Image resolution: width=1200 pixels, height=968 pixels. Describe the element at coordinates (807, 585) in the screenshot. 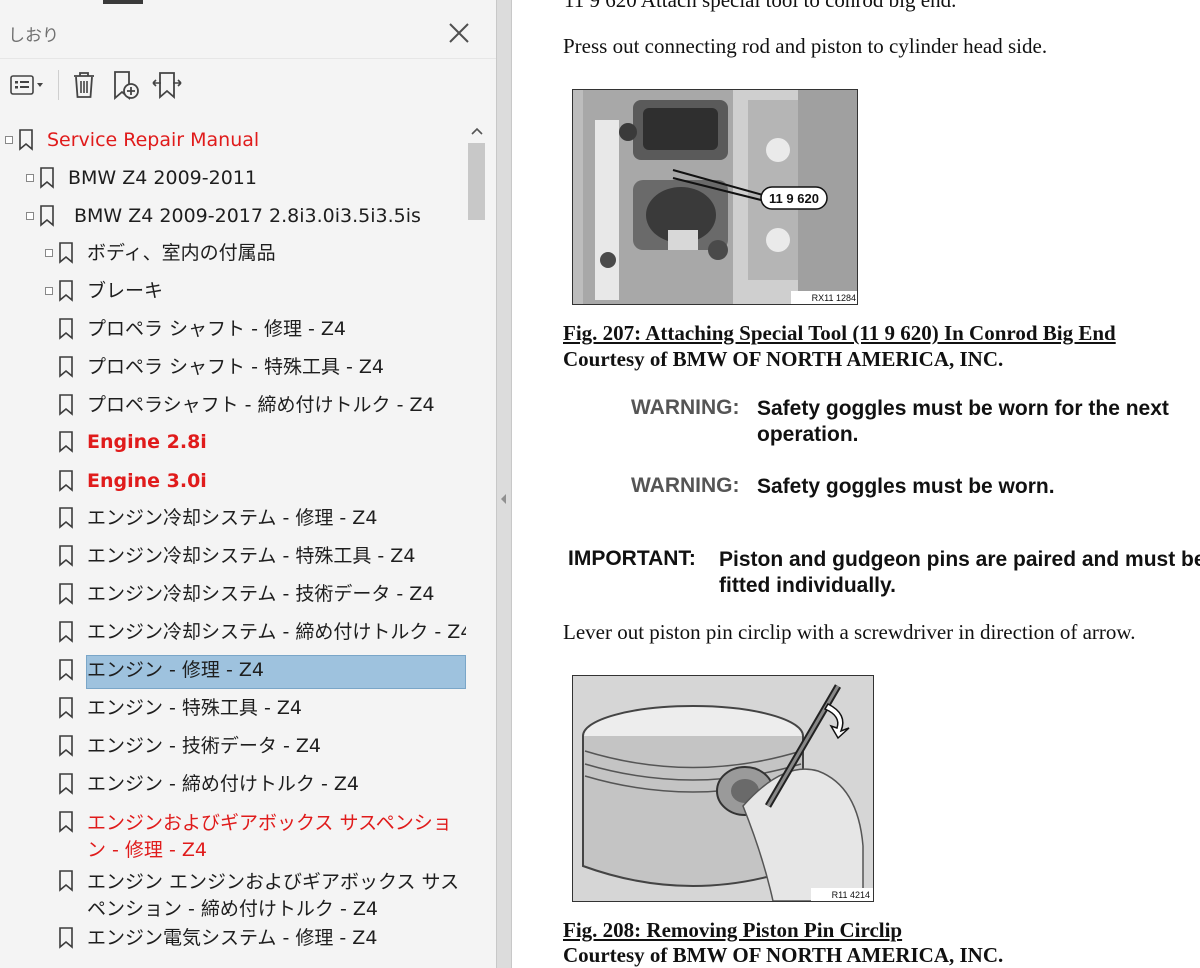

I see `important-text-cont: fitted individually.` at that location.